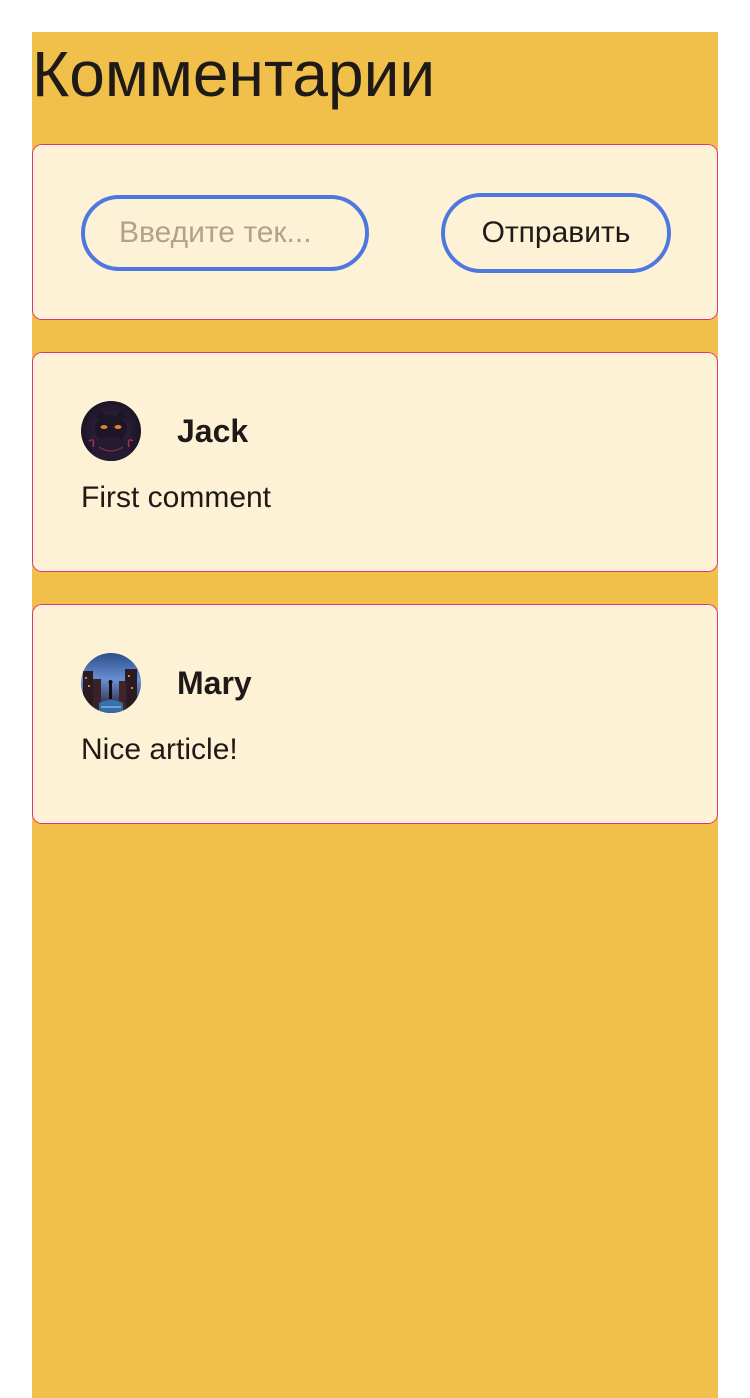  Describe the element at coordinates (234, 74) in the screenshot. I see `page-title: Комментарии` at that location.